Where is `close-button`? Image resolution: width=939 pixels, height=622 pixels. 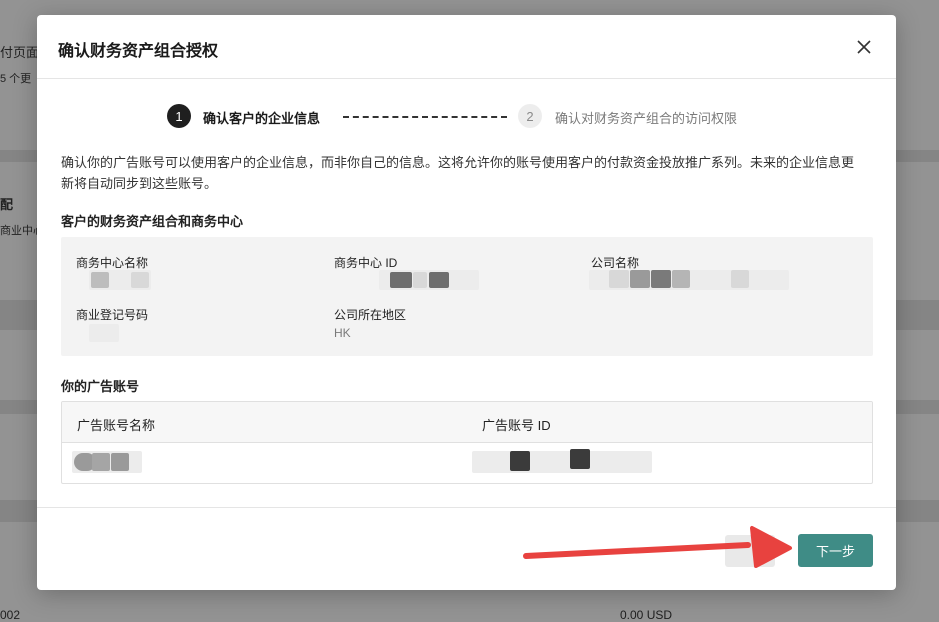 close-button is located at coordinates (864, 47).